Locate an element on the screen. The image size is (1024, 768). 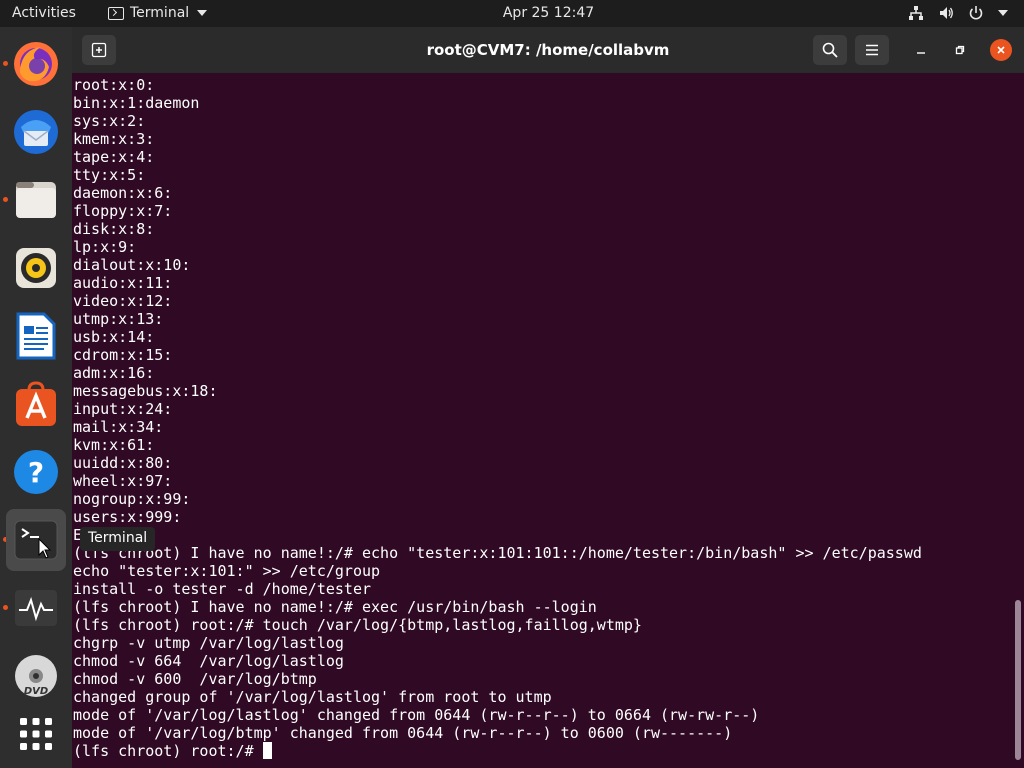
system-monitor-icon is located at coordinates (36, 608).